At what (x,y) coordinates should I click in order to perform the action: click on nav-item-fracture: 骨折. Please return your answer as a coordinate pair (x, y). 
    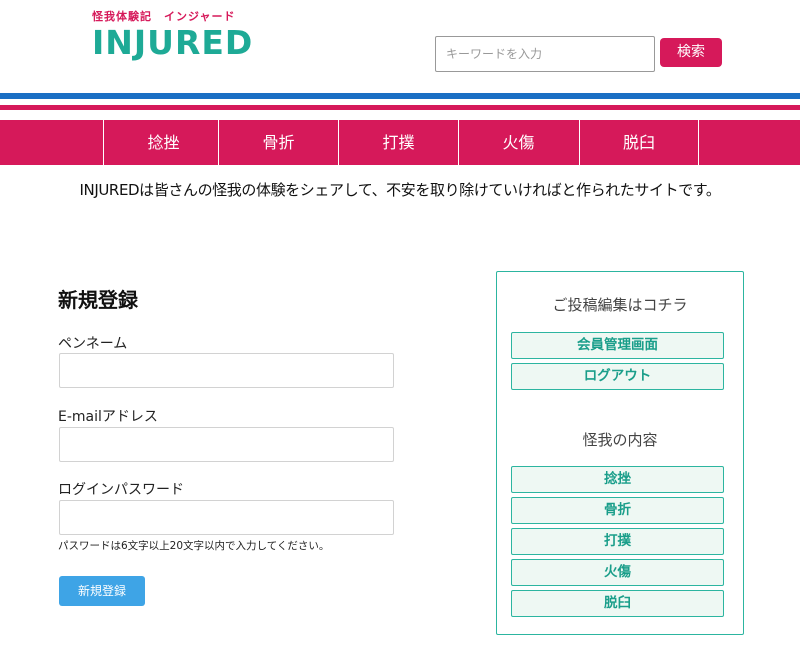
    Looking at the image, I should click on (278, 142).